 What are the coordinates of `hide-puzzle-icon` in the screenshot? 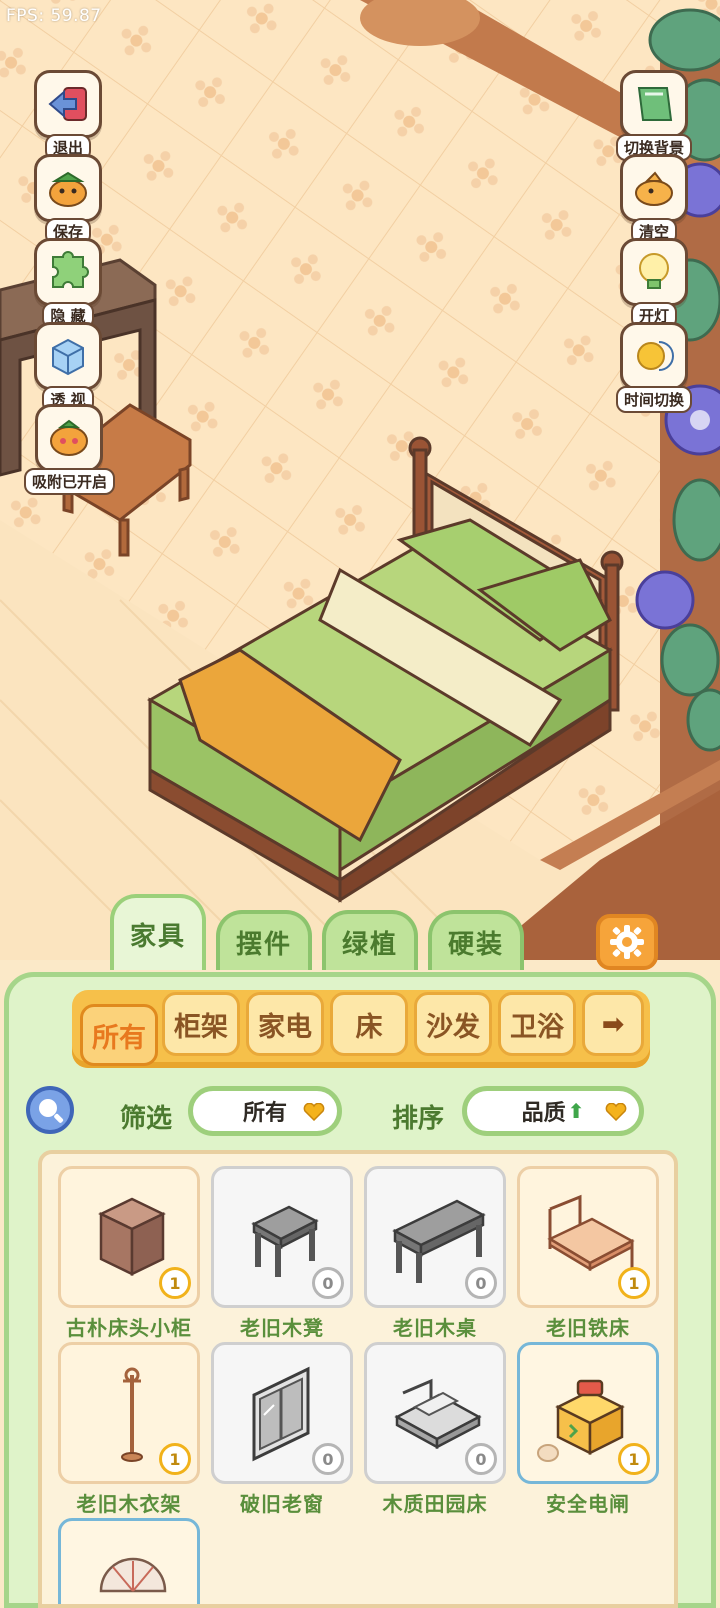 It's located at (68, 272).